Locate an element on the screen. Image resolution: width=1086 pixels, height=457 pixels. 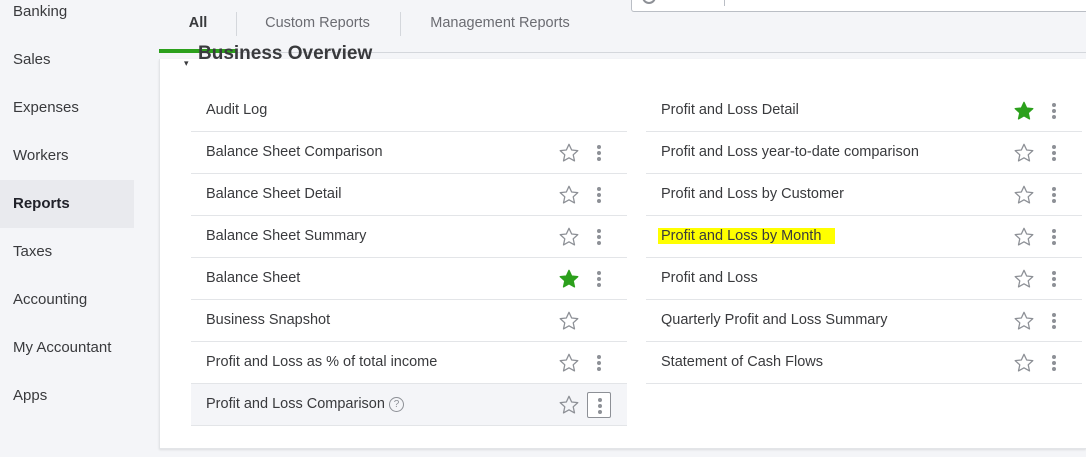
report-link: Balance Sheet Detail is located at coordinates (273, 194).